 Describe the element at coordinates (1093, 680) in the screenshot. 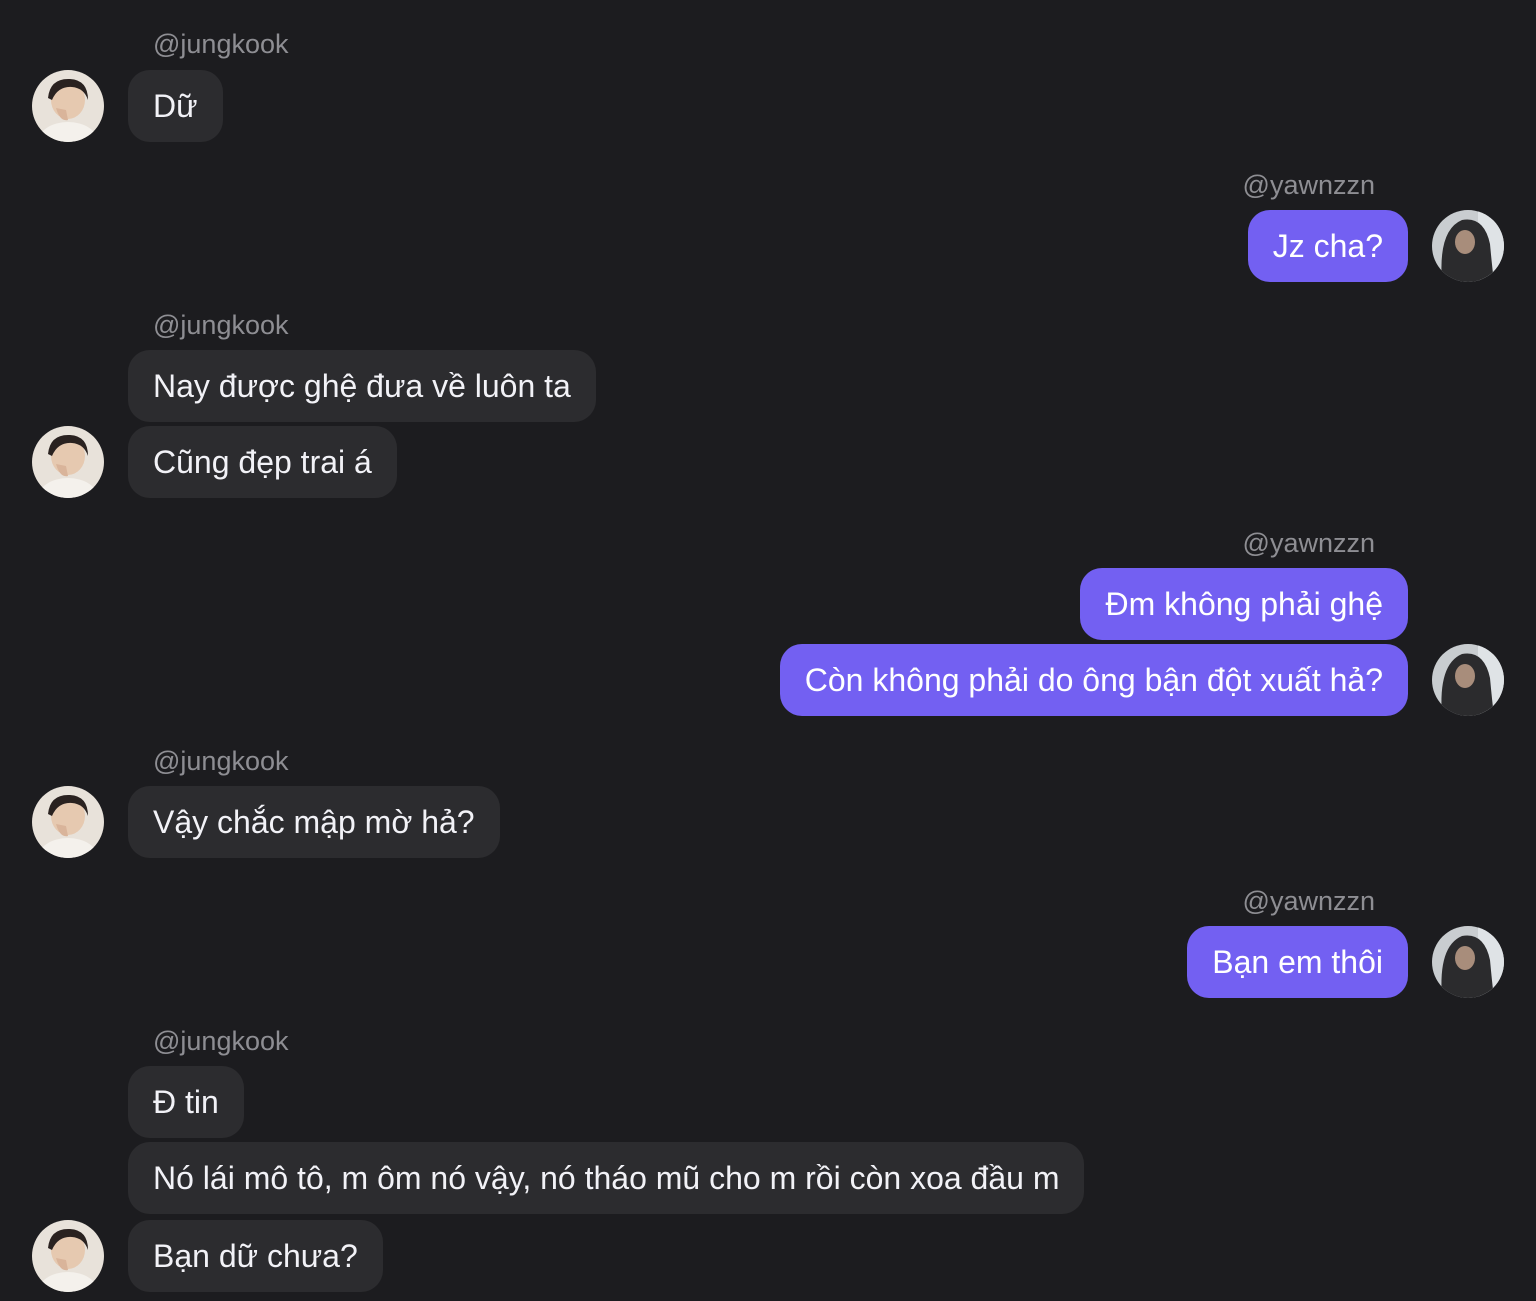

I see `message-bubble-outgoing: Còn không phải do ông bận đột xuất hả?` at that location.